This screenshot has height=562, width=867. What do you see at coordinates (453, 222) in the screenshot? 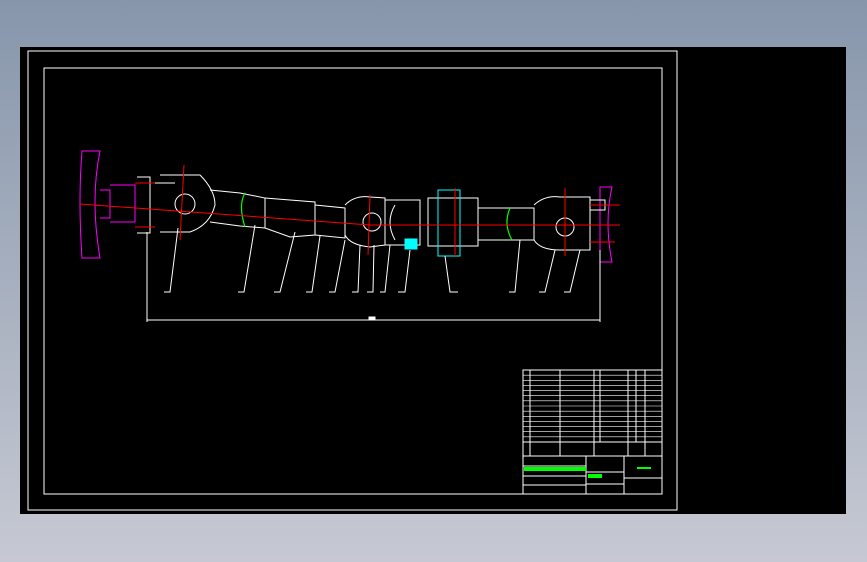
I see `center-bearing-housing` at bounding box center [453, 222].